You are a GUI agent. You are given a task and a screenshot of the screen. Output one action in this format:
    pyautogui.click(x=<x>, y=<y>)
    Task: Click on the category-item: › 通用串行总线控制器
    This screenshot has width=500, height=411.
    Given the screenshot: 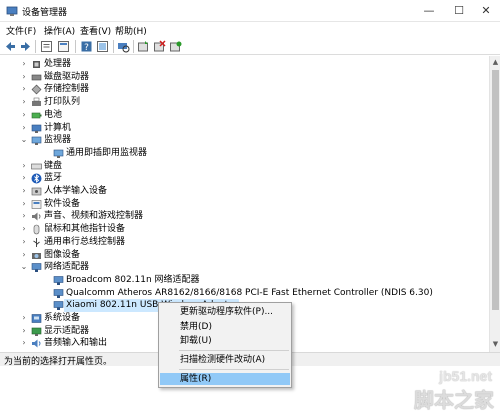 What is the action you would take?
    pyautogui.click(x=244, y=242)
    